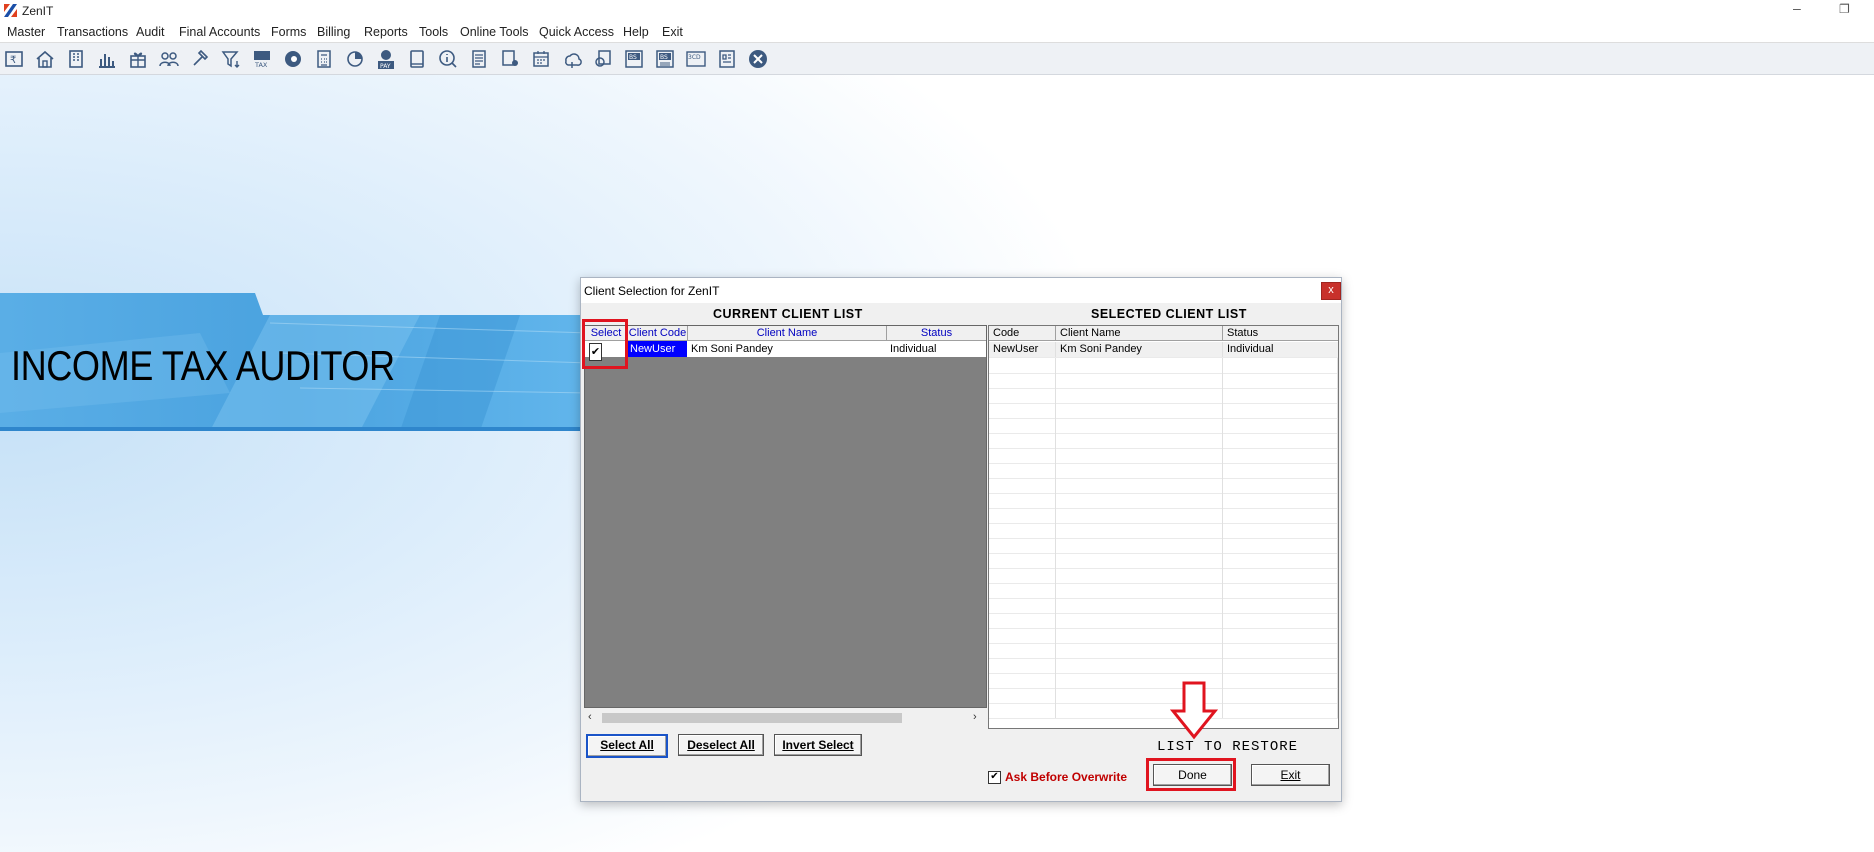 This screenshot has width=1874, height=852. What do you see at coordinates (355, 59) in the screenshot?
I see `pie-chart-icon` at bounding box center [355, 59].